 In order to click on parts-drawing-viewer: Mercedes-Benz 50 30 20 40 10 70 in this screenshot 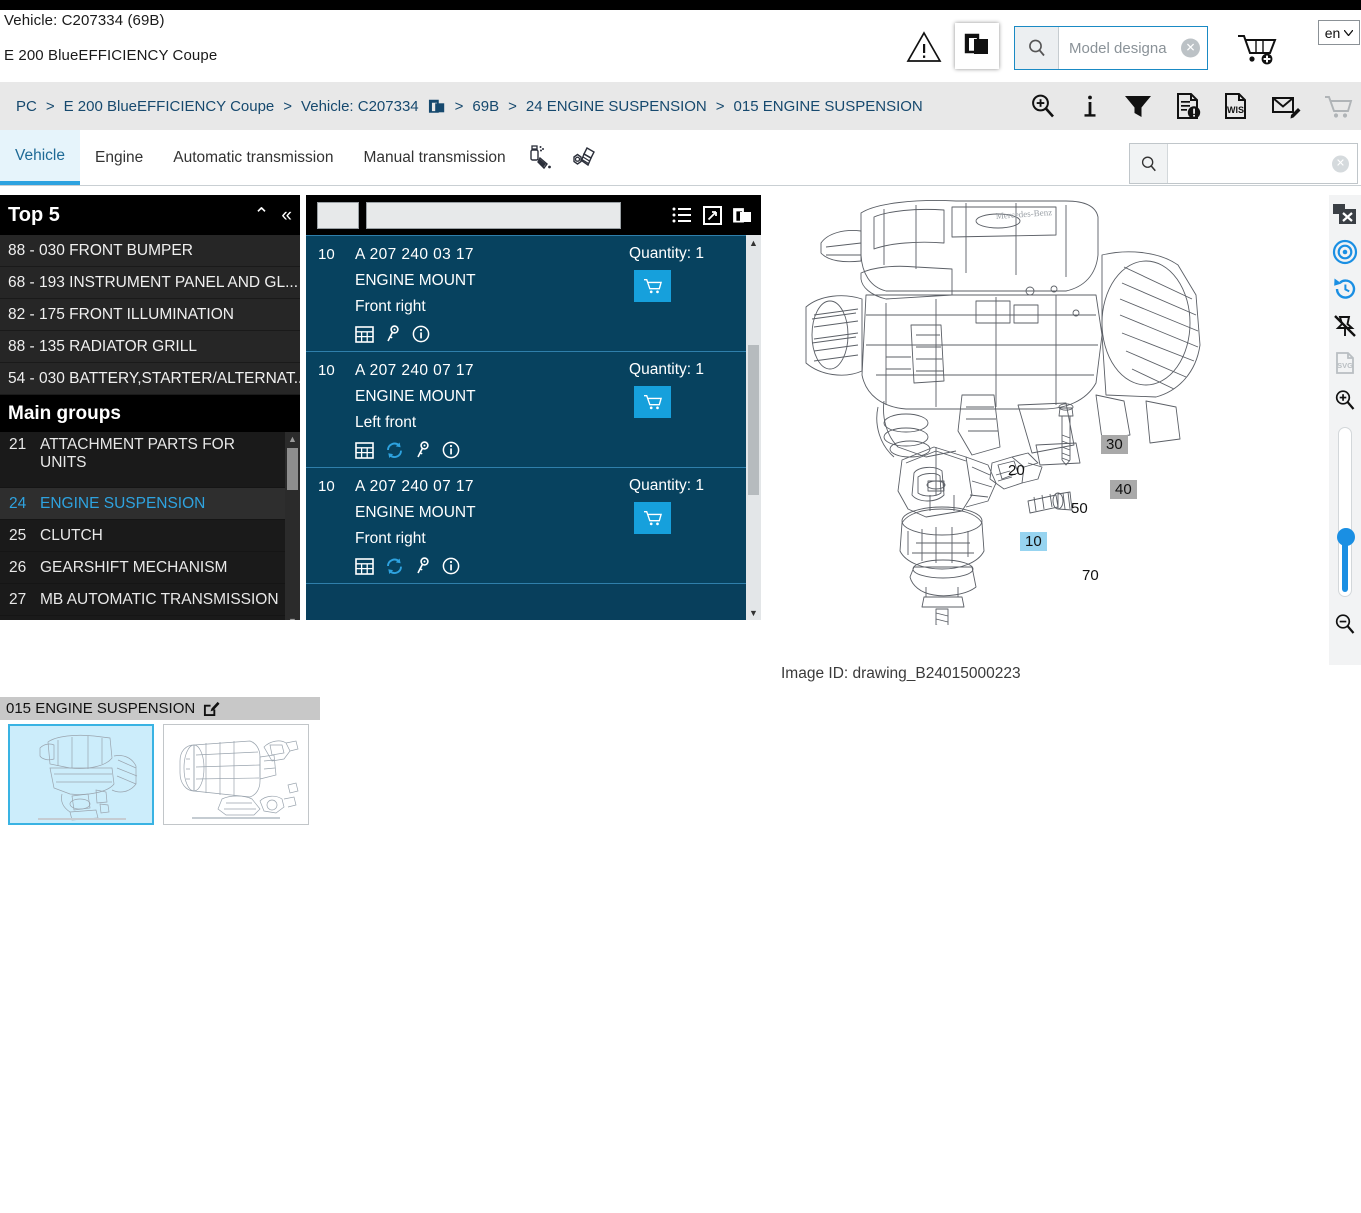, I will do `click(1046, 410)`.